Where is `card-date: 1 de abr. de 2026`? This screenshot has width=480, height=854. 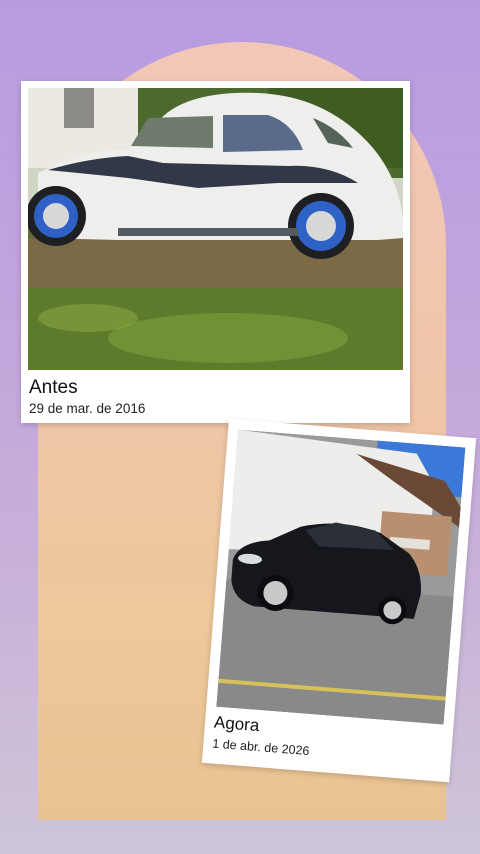 card-date: 1 de abr. de 2026 is located at coordinates (260, 747).